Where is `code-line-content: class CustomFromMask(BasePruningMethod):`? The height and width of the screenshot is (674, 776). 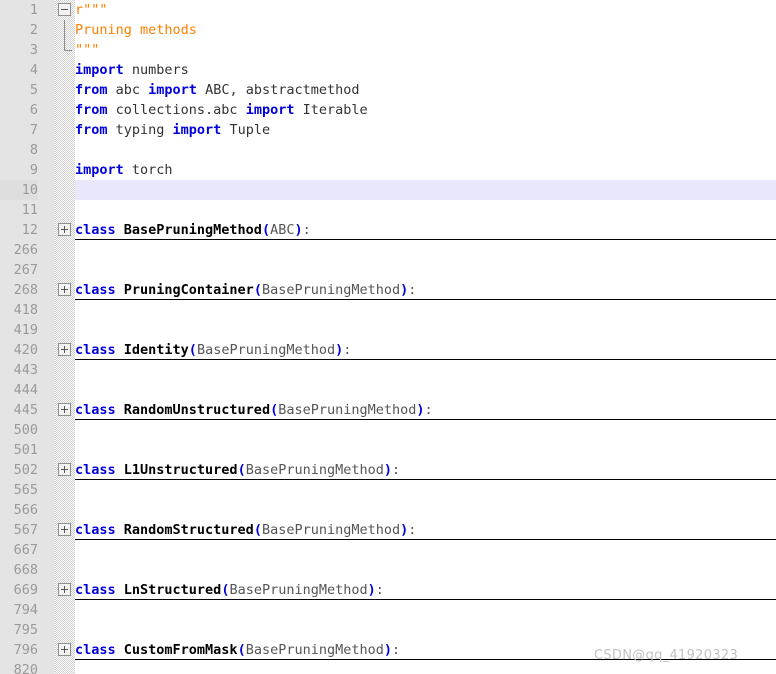
code-line-content: class CustomFromMask(BasePruningMethod): is located at coordinates (425, 650).